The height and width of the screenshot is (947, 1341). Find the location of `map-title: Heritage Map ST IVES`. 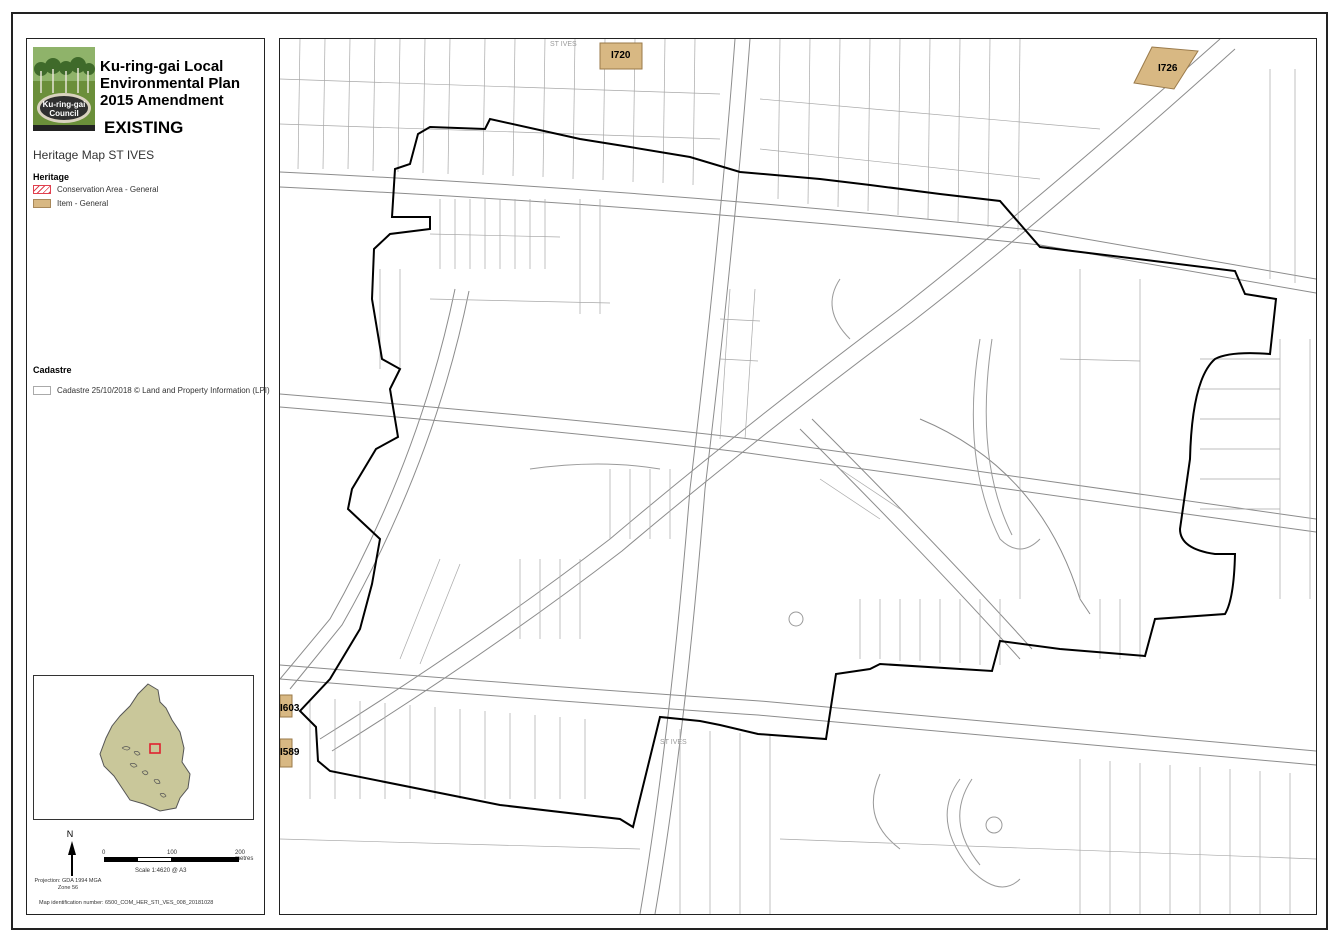

map-title: Heritage Map ST IVES is located at coordinates (94, 155).